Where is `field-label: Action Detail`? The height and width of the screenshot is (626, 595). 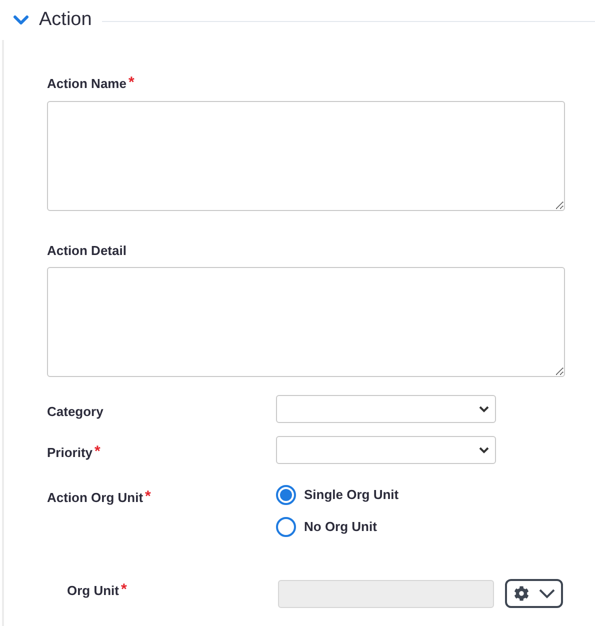
field-label: Action Detail is located at coordinates (86, 251).